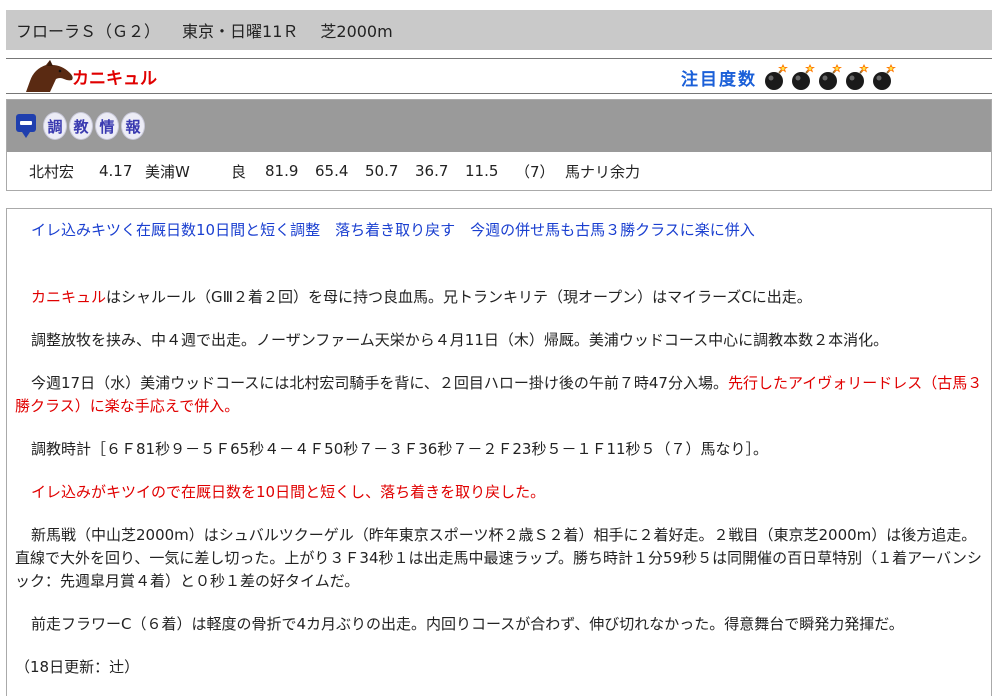 The width and height of the screenshot is (1000, 696). I want to click on race-name: フローラＳ（Ｇ２）, so click(88, 31).